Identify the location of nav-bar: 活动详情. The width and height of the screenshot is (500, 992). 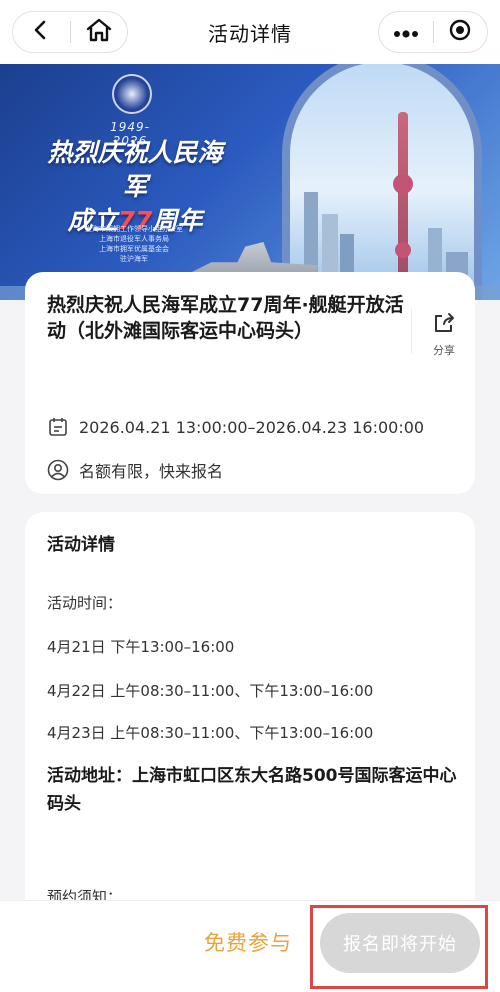
(250, 32).